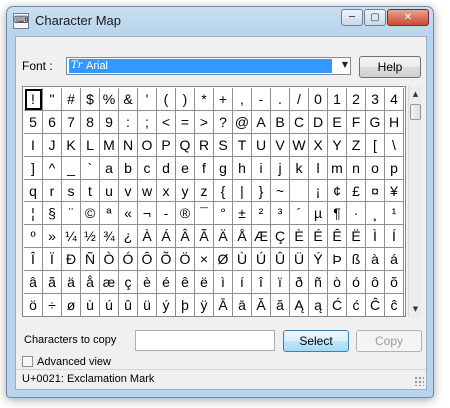 The image size is (450, 408). Describe the element at coordinates (299, 237) in the screenshot. I see `character-cell: È` at that location.